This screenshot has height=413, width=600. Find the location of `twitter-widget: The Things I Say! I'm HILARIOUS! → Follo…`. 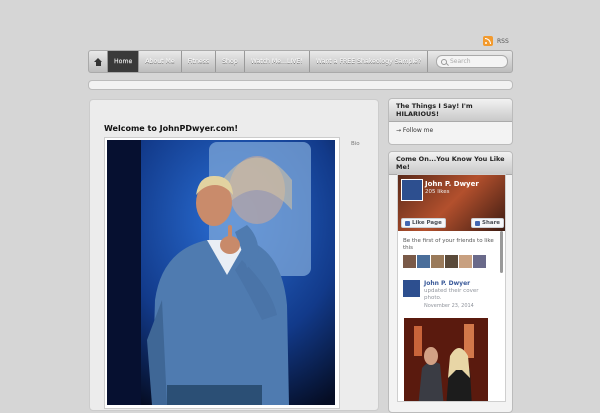

twitter-widget: The Things I Say! I'm HILARIOUS! → Follo… is located at coordinates (450, 121).